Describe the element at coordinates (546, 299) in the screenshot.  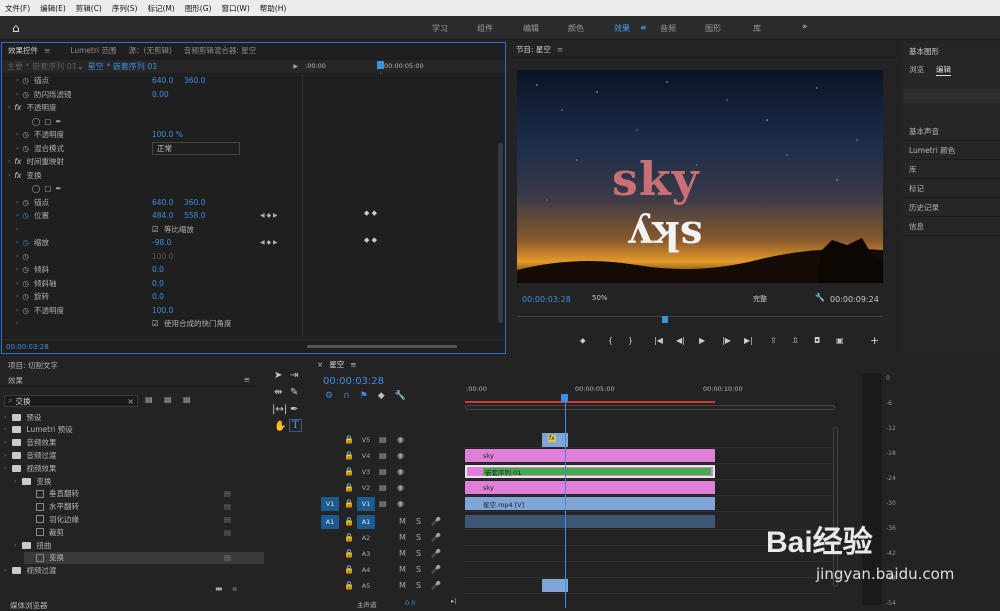
I see `program-timecode: 00:00:03:28` at that location.